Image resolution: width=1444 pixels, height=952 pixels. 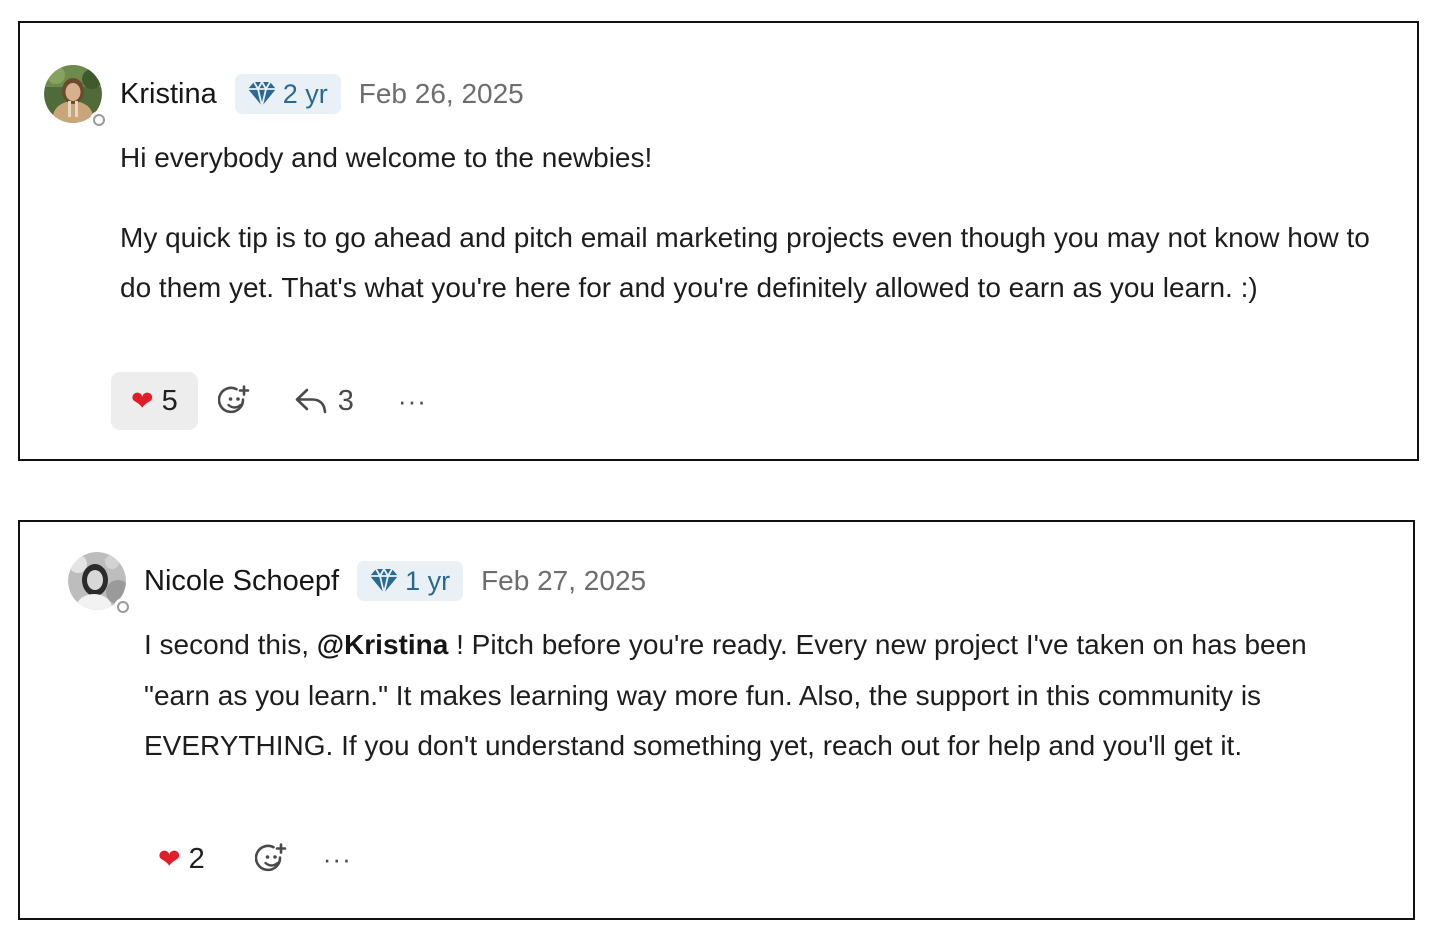 I want to click on badge-label: 2 yr, so click(x=305, y=93).